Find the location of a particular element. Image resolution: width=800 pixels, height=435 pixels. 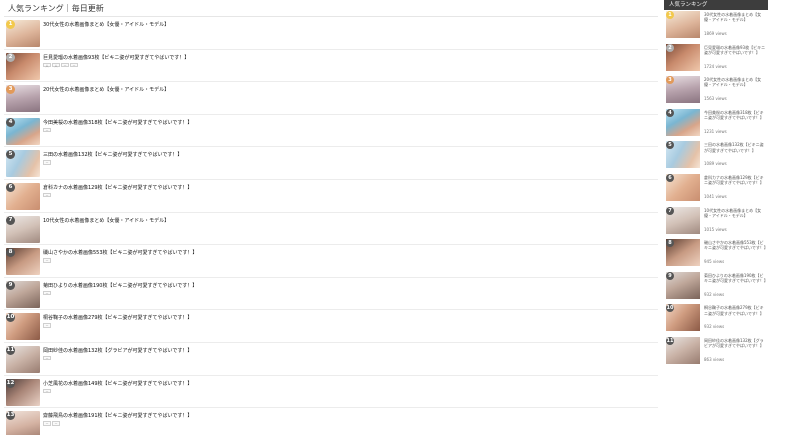

article-thumbnail: 4 is located at coordinates (23, 131).